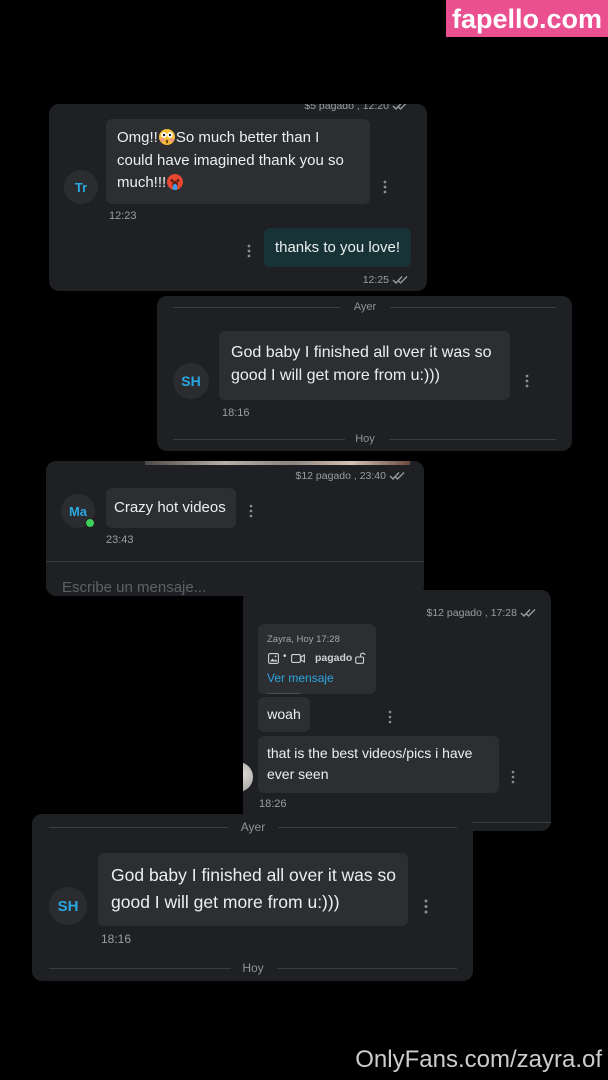 This screenshot has height=1080, width=608. Describe the element at coordinates (90, 523) in the screenshot. I see `online-status-dot` at that location.